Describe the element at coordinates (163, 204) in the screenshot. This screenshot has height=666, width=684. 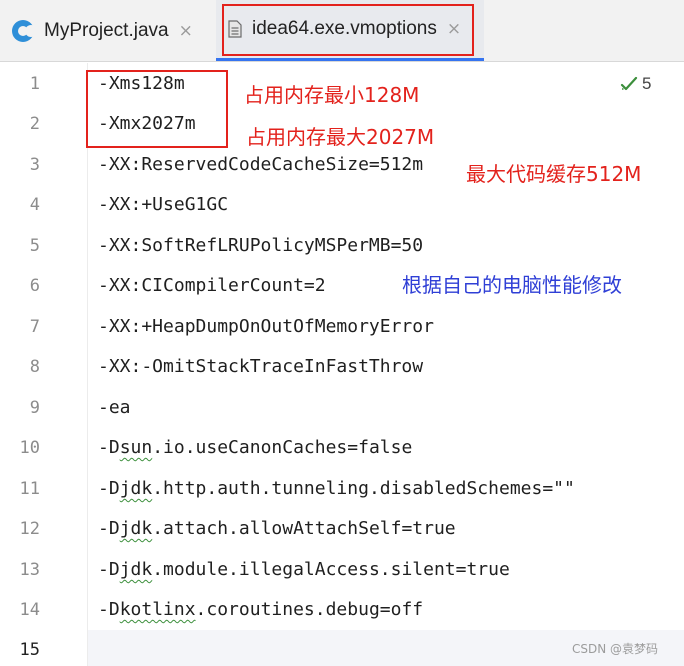
I see `code-line: -XX:+UseG1GC` at that location.